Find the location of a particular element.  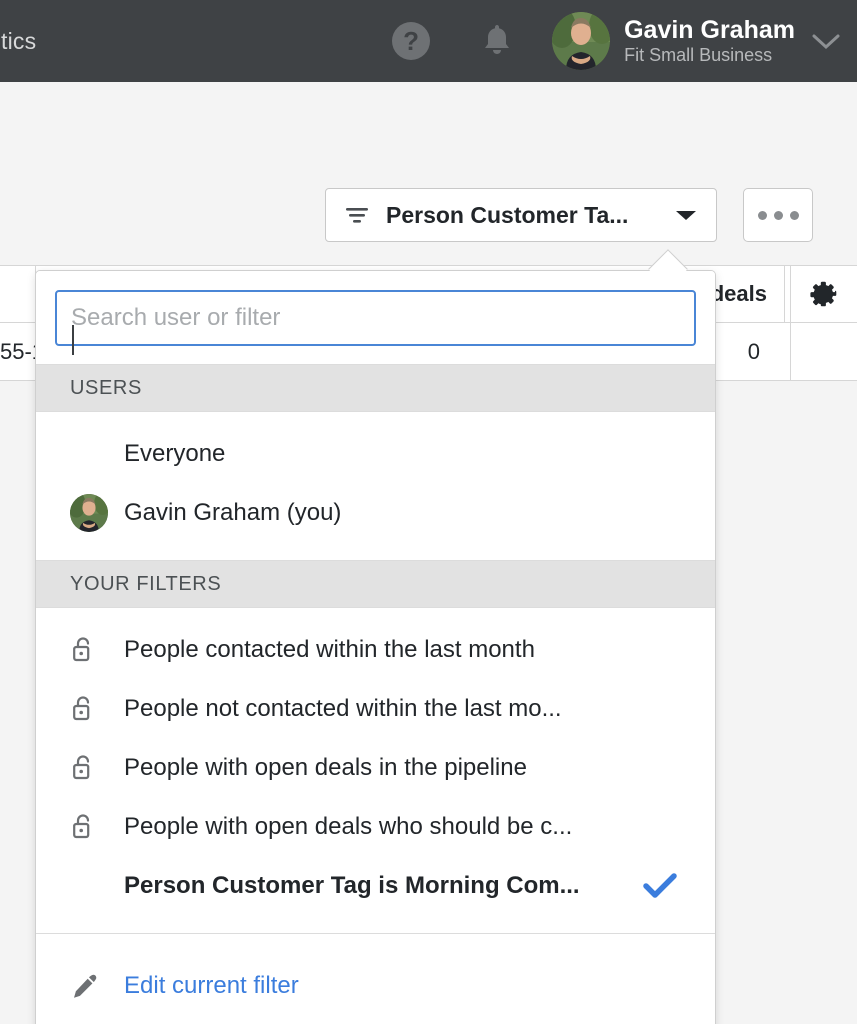

topbar-right-group: ? Gavin Graham Fit Small Business is located at coordinates (624, 41).